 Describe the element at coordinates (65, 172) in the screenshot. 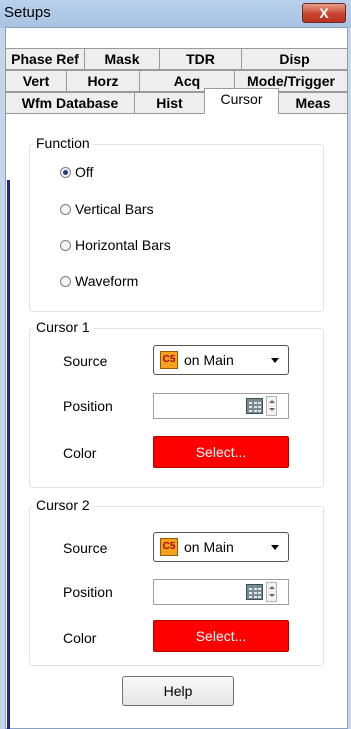

I see `radio-selected-icon` at that location.